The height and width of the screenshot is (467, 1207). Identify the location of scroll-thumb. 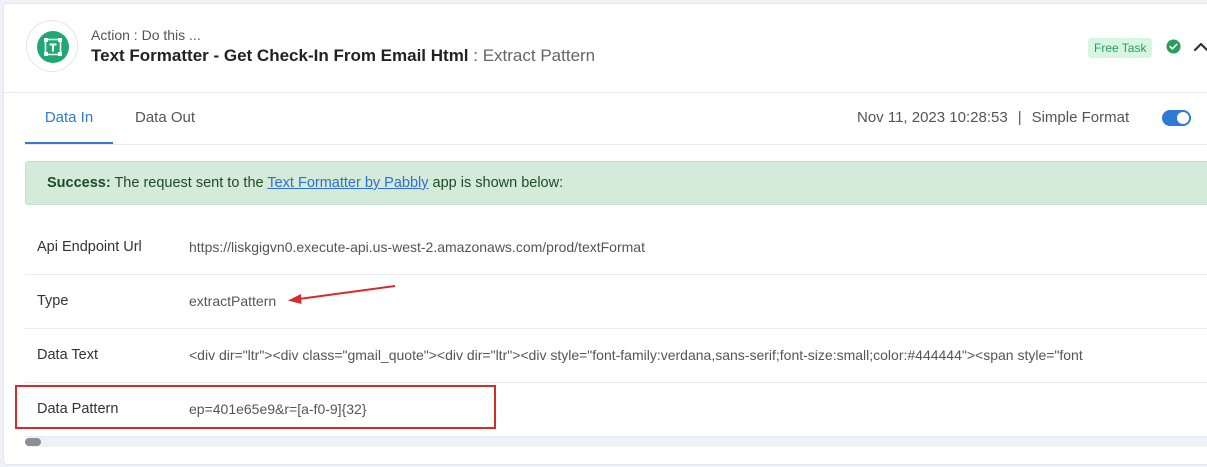
(33, 442).